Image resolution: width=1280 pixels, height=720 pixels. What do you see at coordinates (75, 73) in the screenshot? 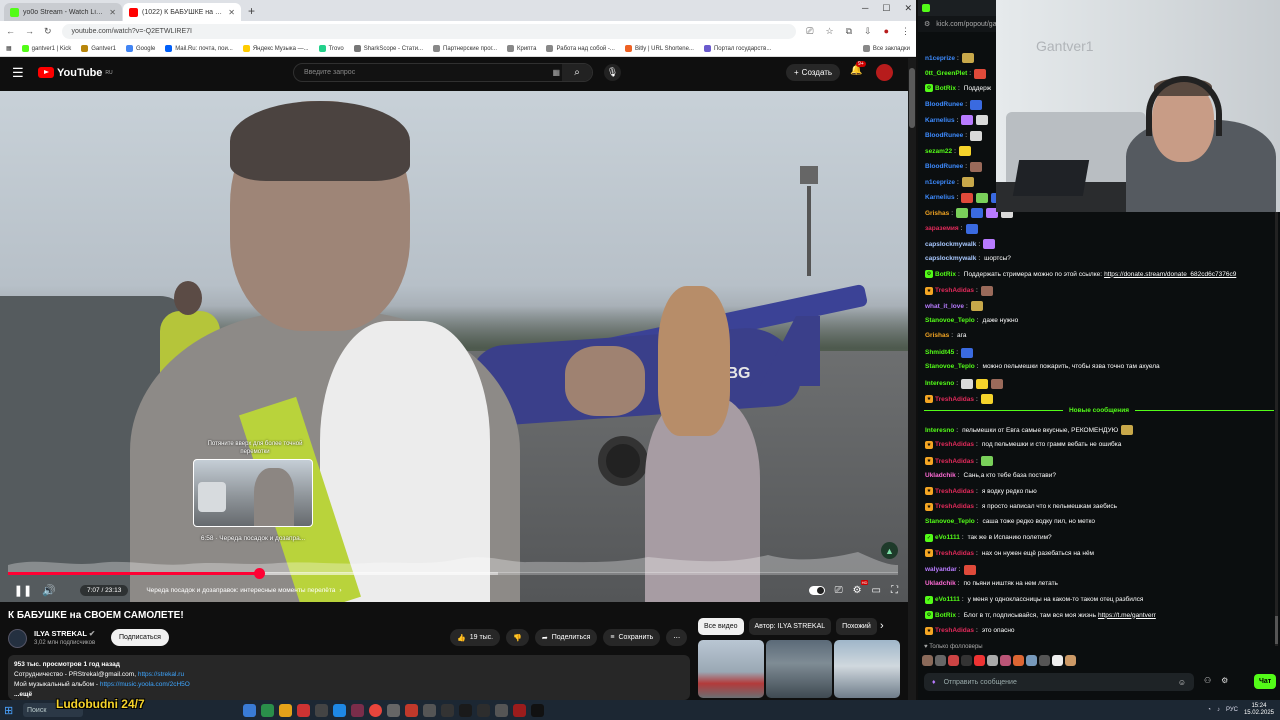
I see `youtube-logo: YouTube RU` at bounding box center [75, 73].